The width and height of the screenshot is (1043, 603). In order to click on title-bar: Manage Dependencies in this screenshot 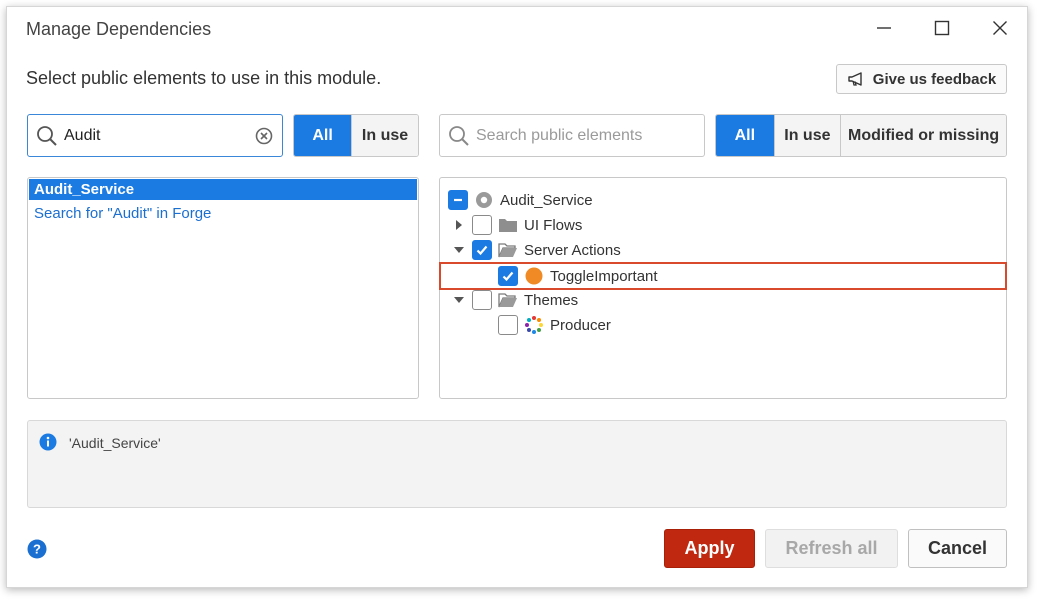, I will do `click(517, 29)`.